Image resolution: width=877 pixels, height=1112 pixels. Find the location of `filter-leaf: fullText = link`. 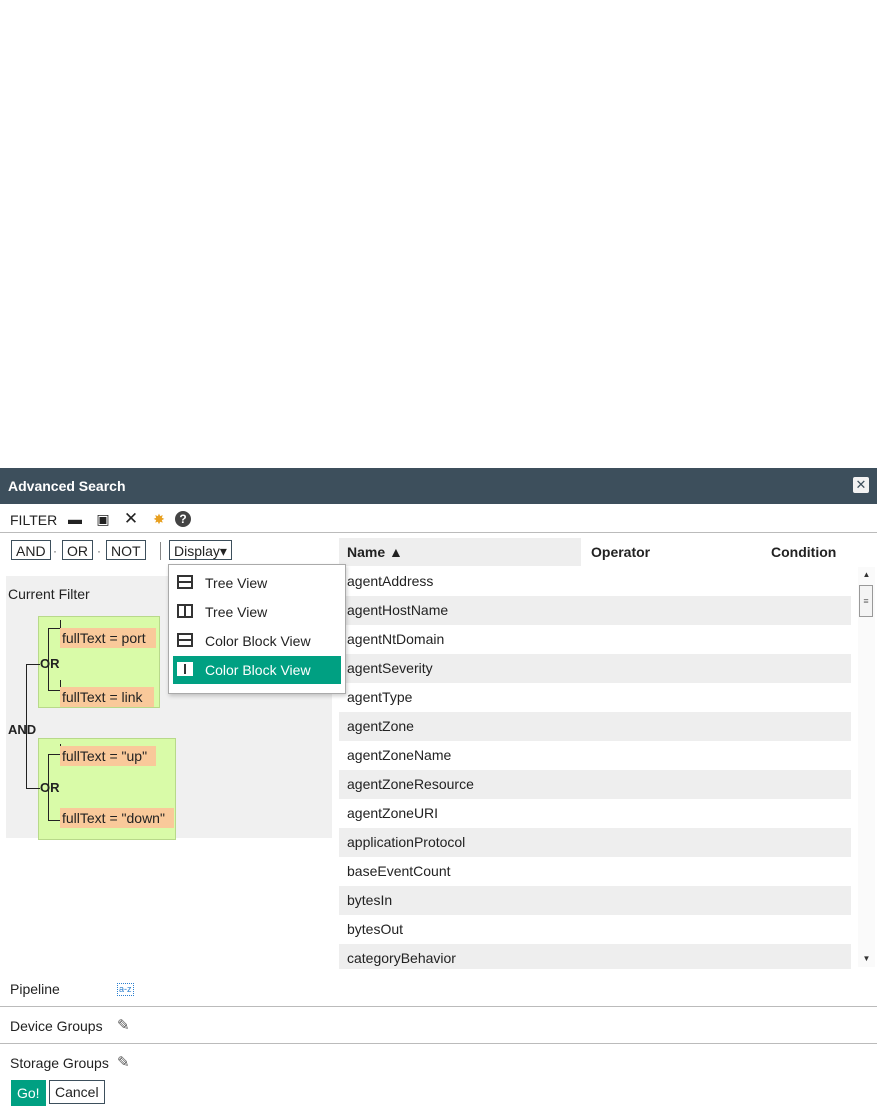

filter-leaf: fullText = link is located at coordinates (107, 697).